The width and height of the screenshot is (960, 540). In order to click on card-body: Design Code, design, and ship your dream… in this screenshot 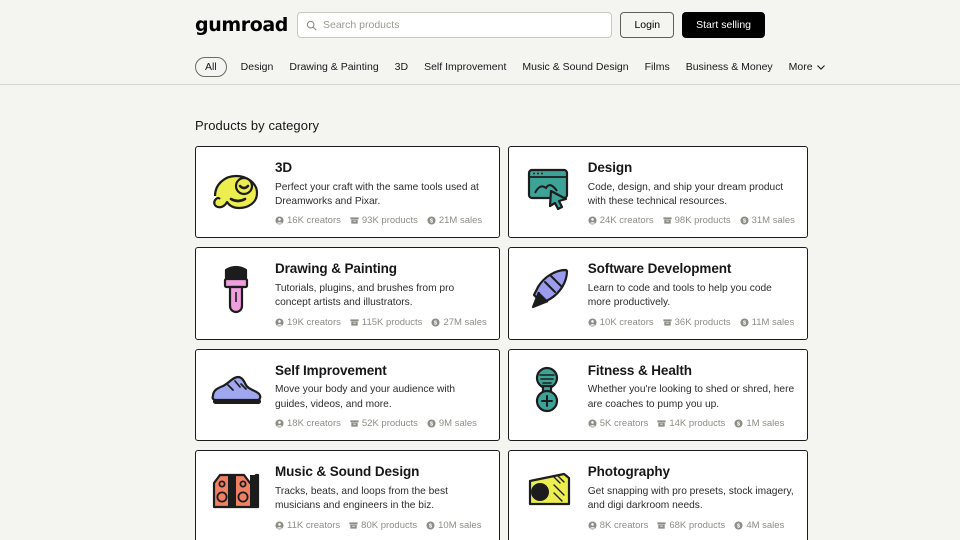, I will do `click(691, 192)`.